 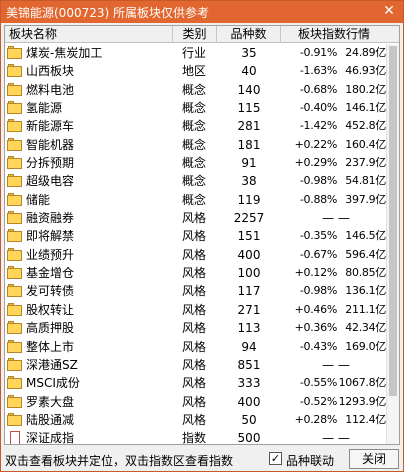 I want to click on table-row: 业绩预升 风格 400 -0.67% 596.4亿, so click(x=195, y=255).